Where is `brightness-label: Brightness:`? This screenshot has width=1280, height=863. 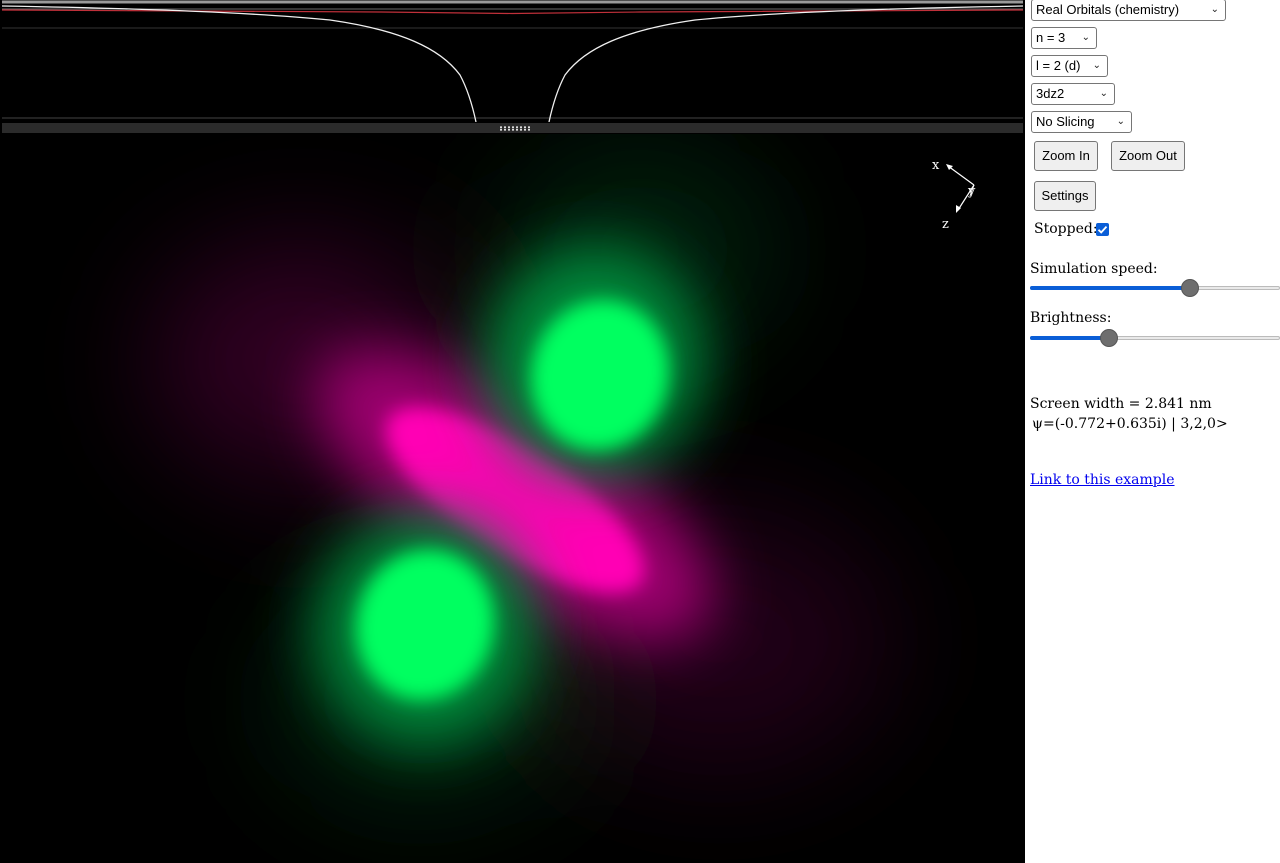
brightness-label: Brightness: is located at coordinates (1071, 318).